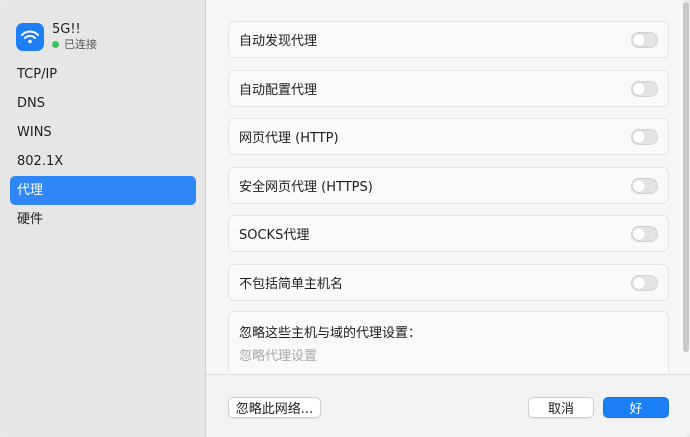 This screenshot has width=690, height=437. What do you see at coordinates (103, 132) in the screenshot?
I see `sidebar-item-wins: WINS` at bounding box center [103, 132].